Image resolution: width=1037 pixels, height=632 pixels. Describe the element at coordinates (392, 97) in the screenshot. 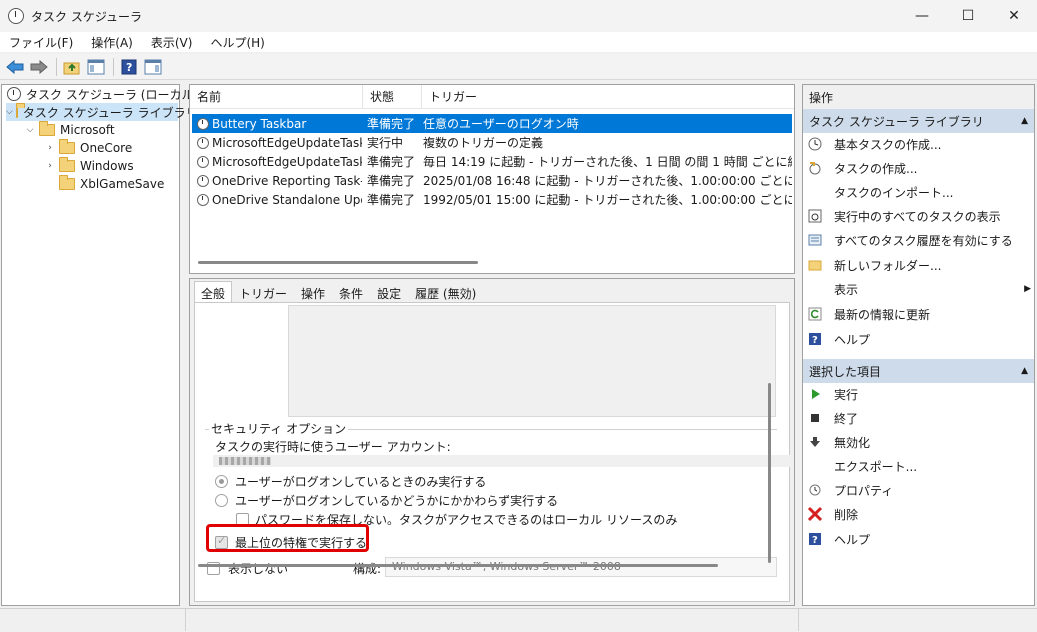

I see `column-status: 状態` at that location.